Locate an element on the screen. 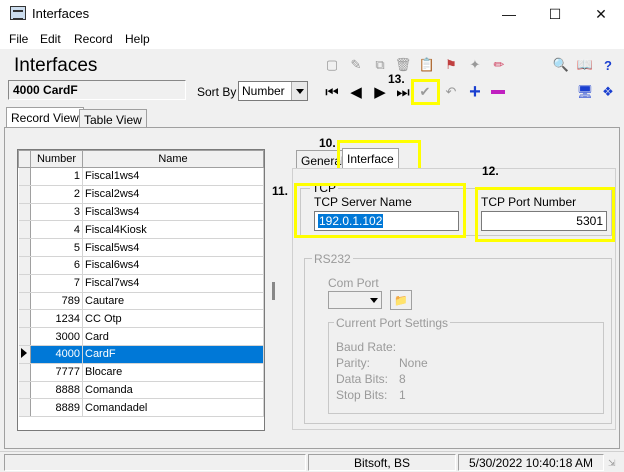 The image size is (624, 472). cell-number: 8889 is located at coordinates (56, 408).